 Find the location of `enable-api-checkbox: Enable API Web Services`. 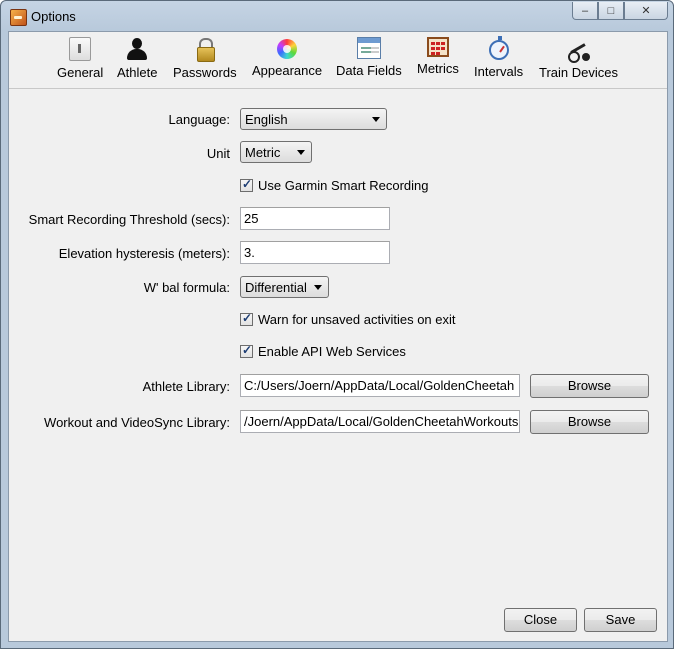

enable-api-checkbox: Enable API Web Services is located at coordinates (323, 351).